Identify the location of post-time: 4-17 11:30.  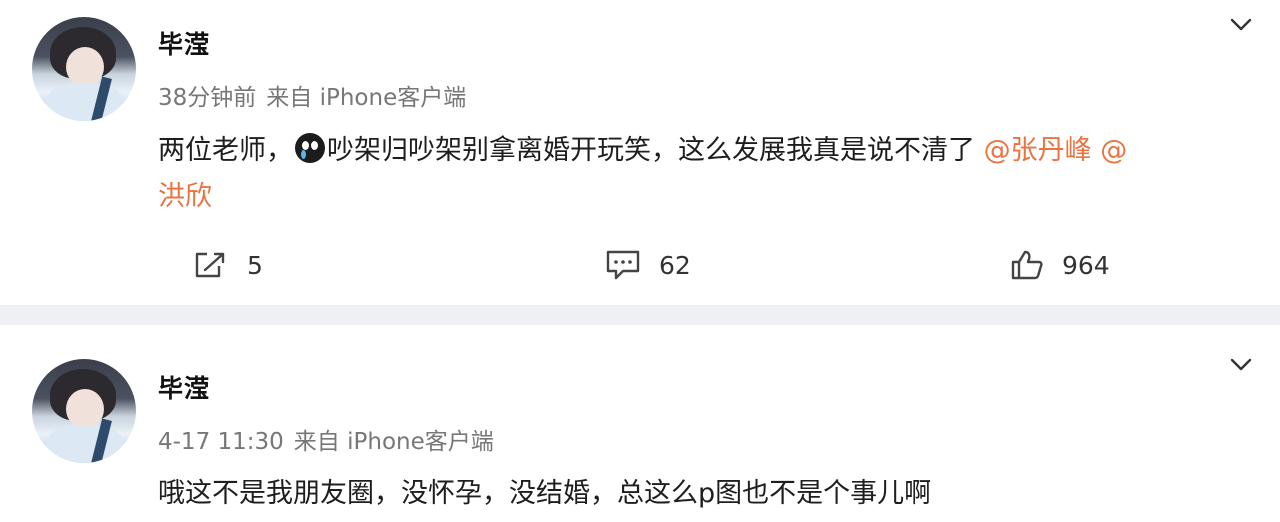
(221, 442).